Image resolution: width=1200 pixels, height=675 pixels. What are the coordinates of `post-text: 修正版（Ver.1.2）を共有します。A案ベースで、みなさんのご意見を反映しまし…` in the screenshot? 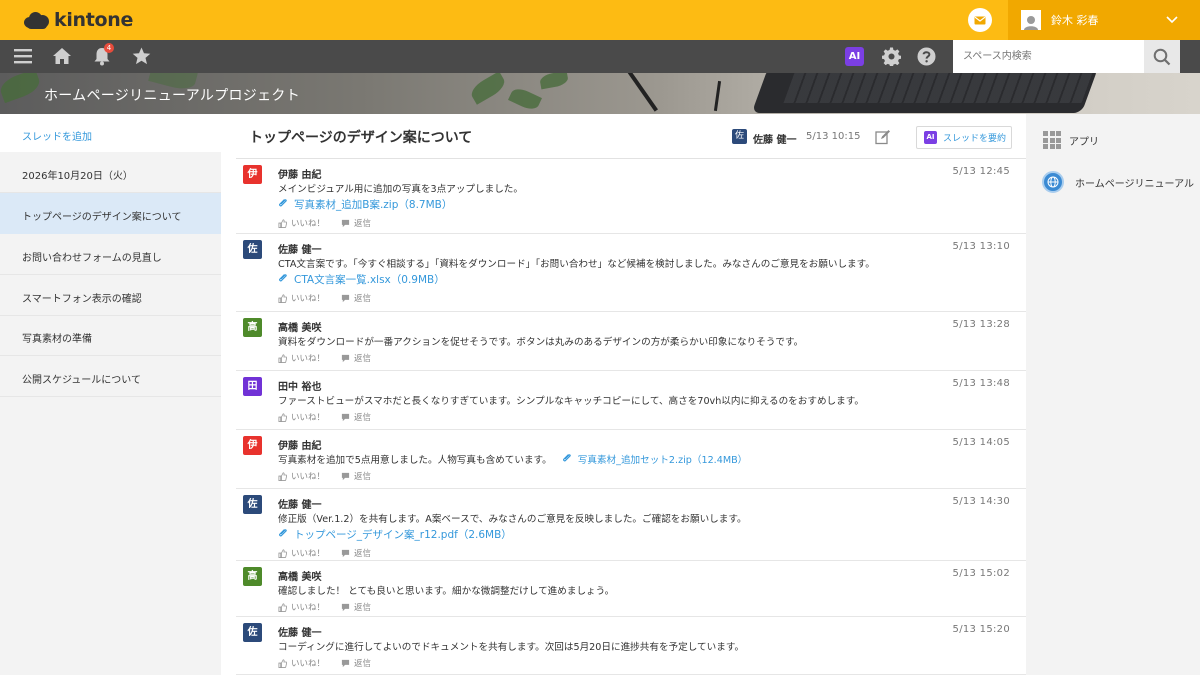 It's located at (512, 519).